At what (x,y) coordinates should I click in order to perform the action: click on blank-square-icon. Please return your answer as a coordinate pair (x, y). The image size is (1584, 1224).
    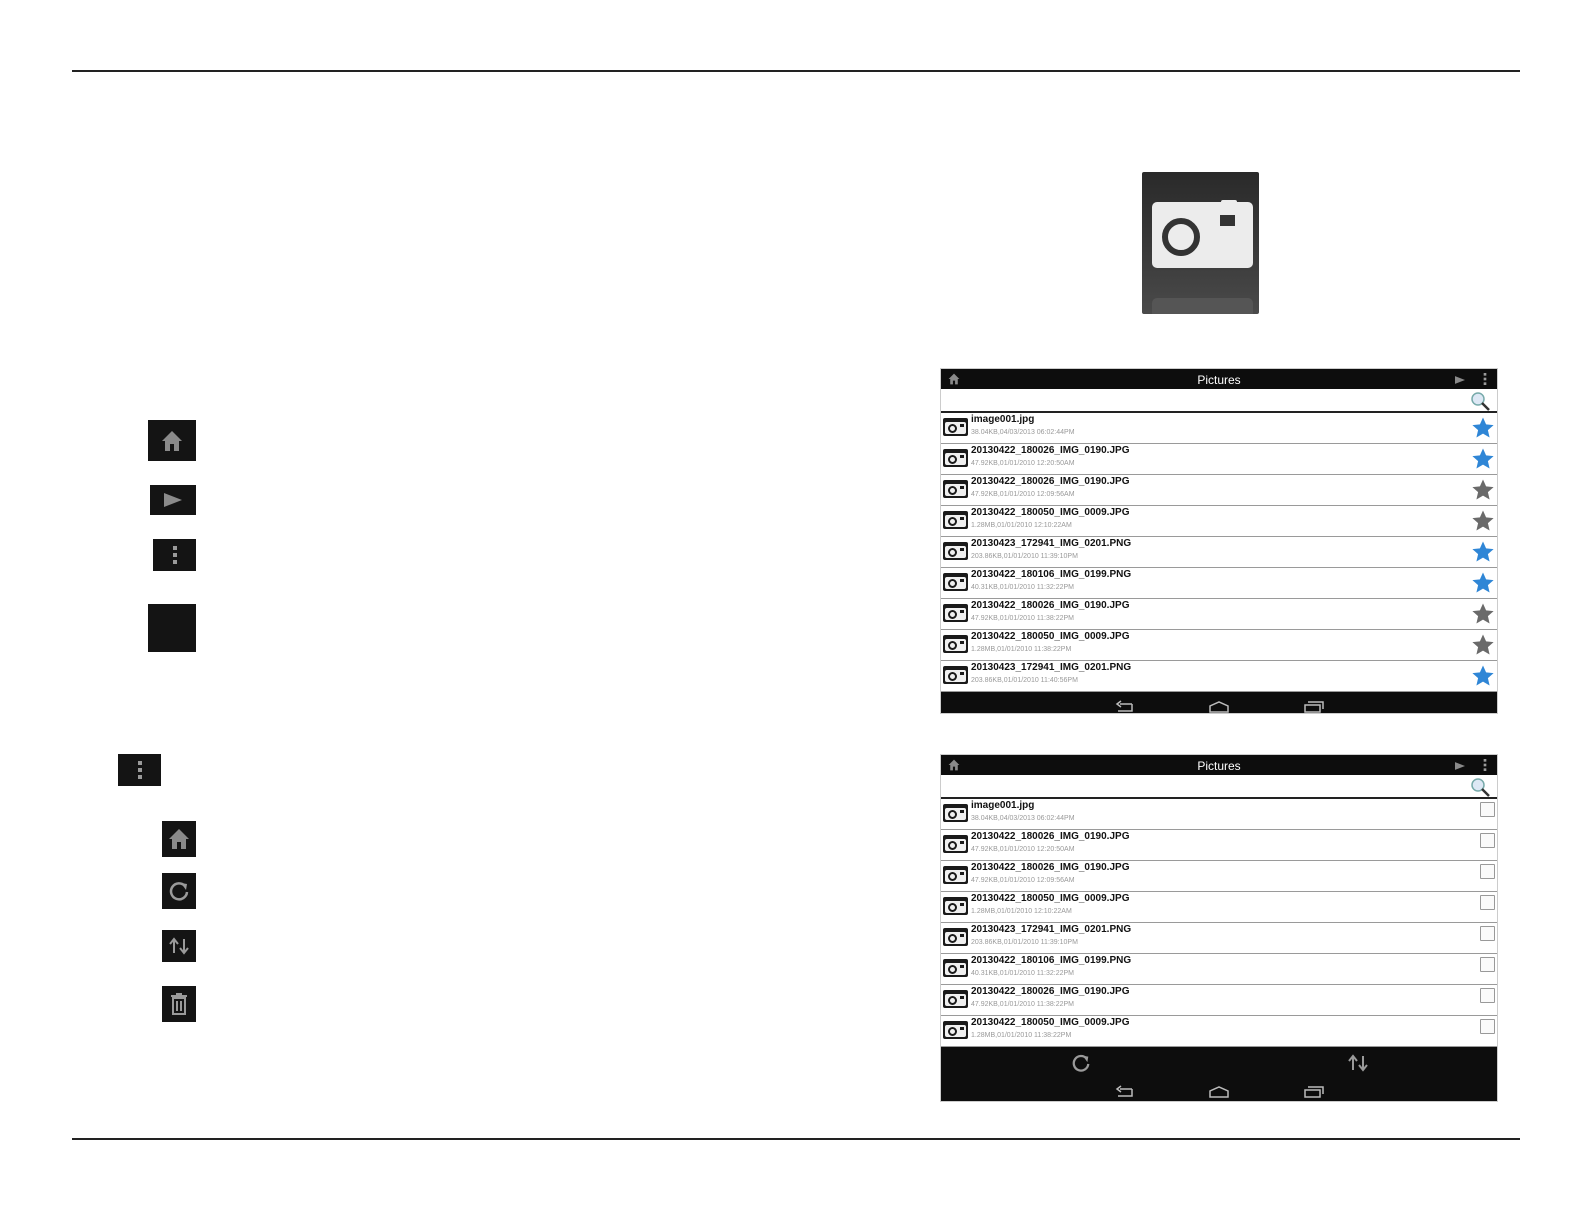
    Looking at the image, I should click on (172, 628).